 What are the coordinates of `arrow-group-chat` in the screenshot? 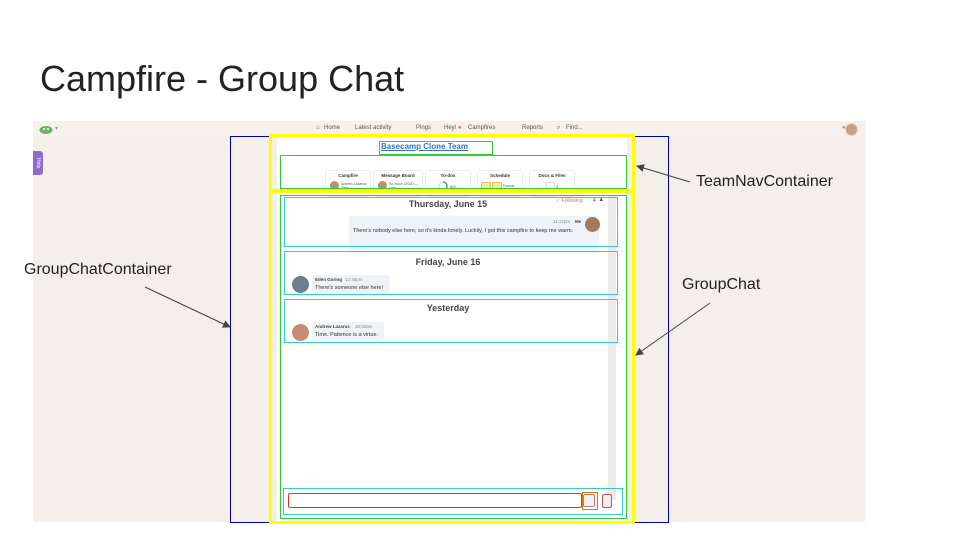 It's located at (673, 329).